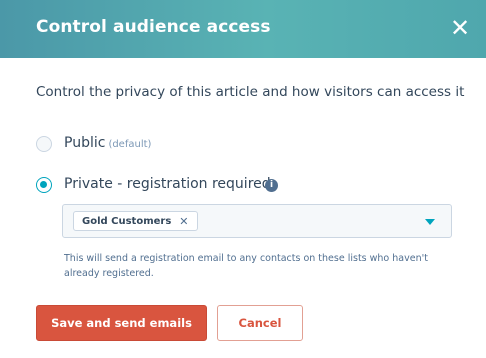  What do you see at coordinates (260, 323) in the screenshot?
I see `cancel-button: Cancel` at bounding box center [260, 323].